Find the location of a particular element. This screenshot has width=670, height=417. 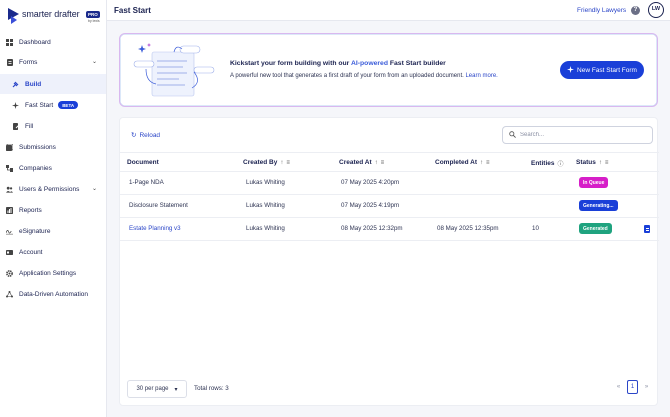

sidebar-item-label: Fill is located at coordinates (29, 126).